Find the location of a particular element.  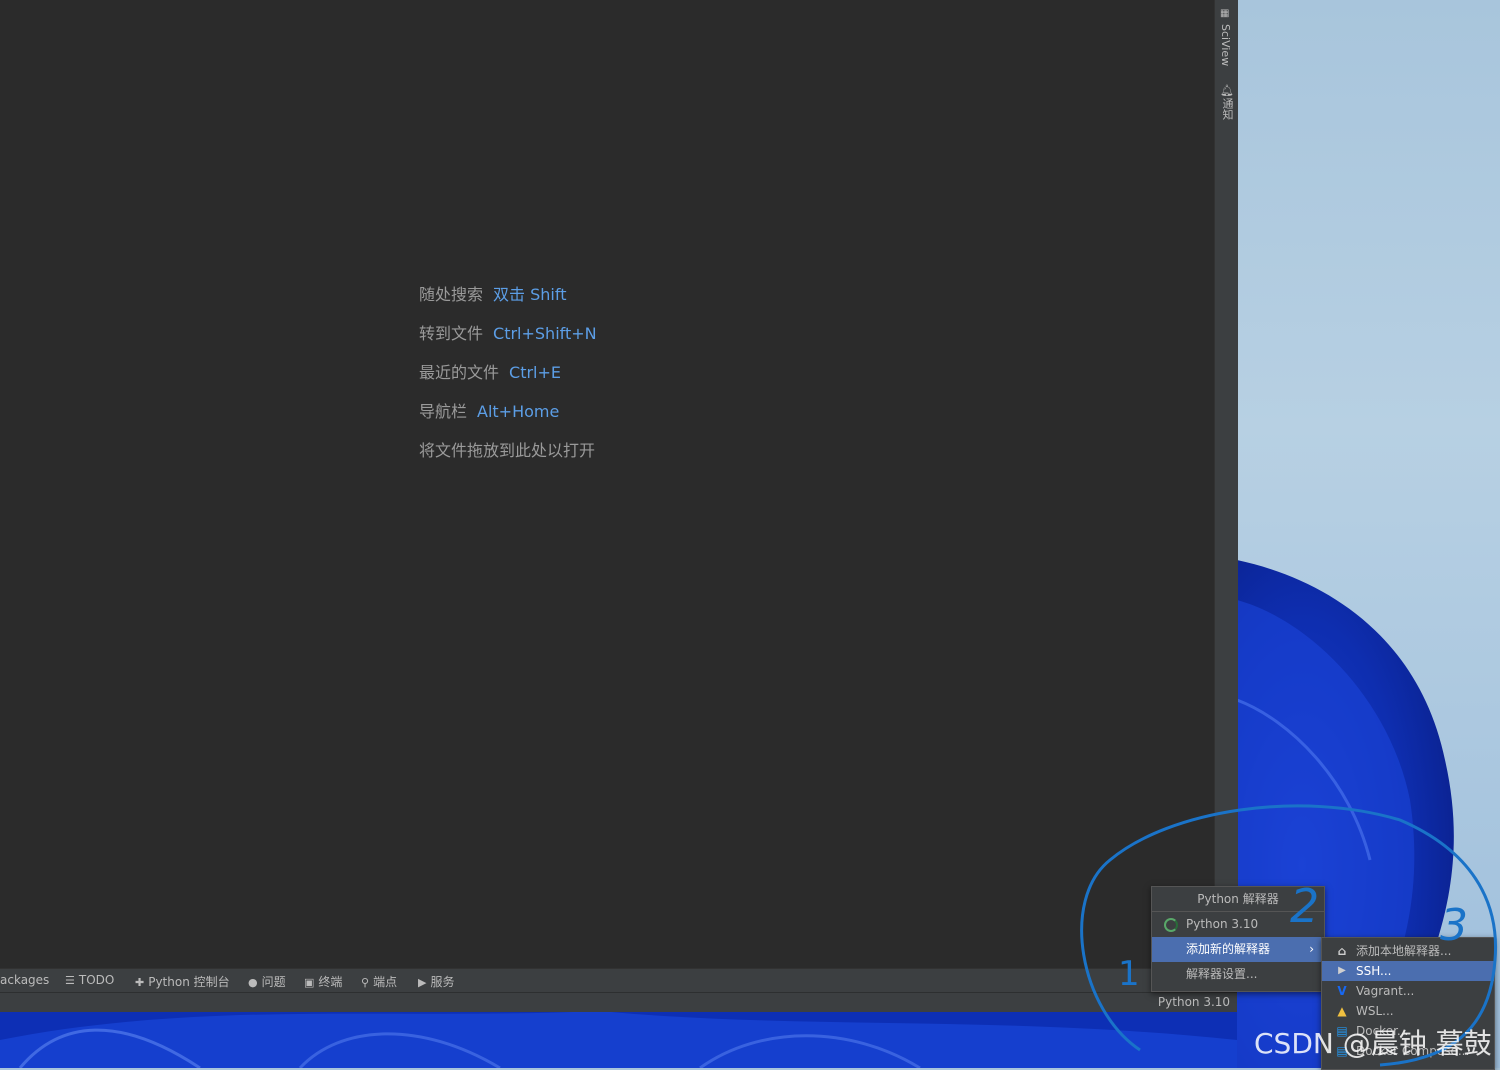

grid-icon: ▦ is located at coordinates (1225, 13).